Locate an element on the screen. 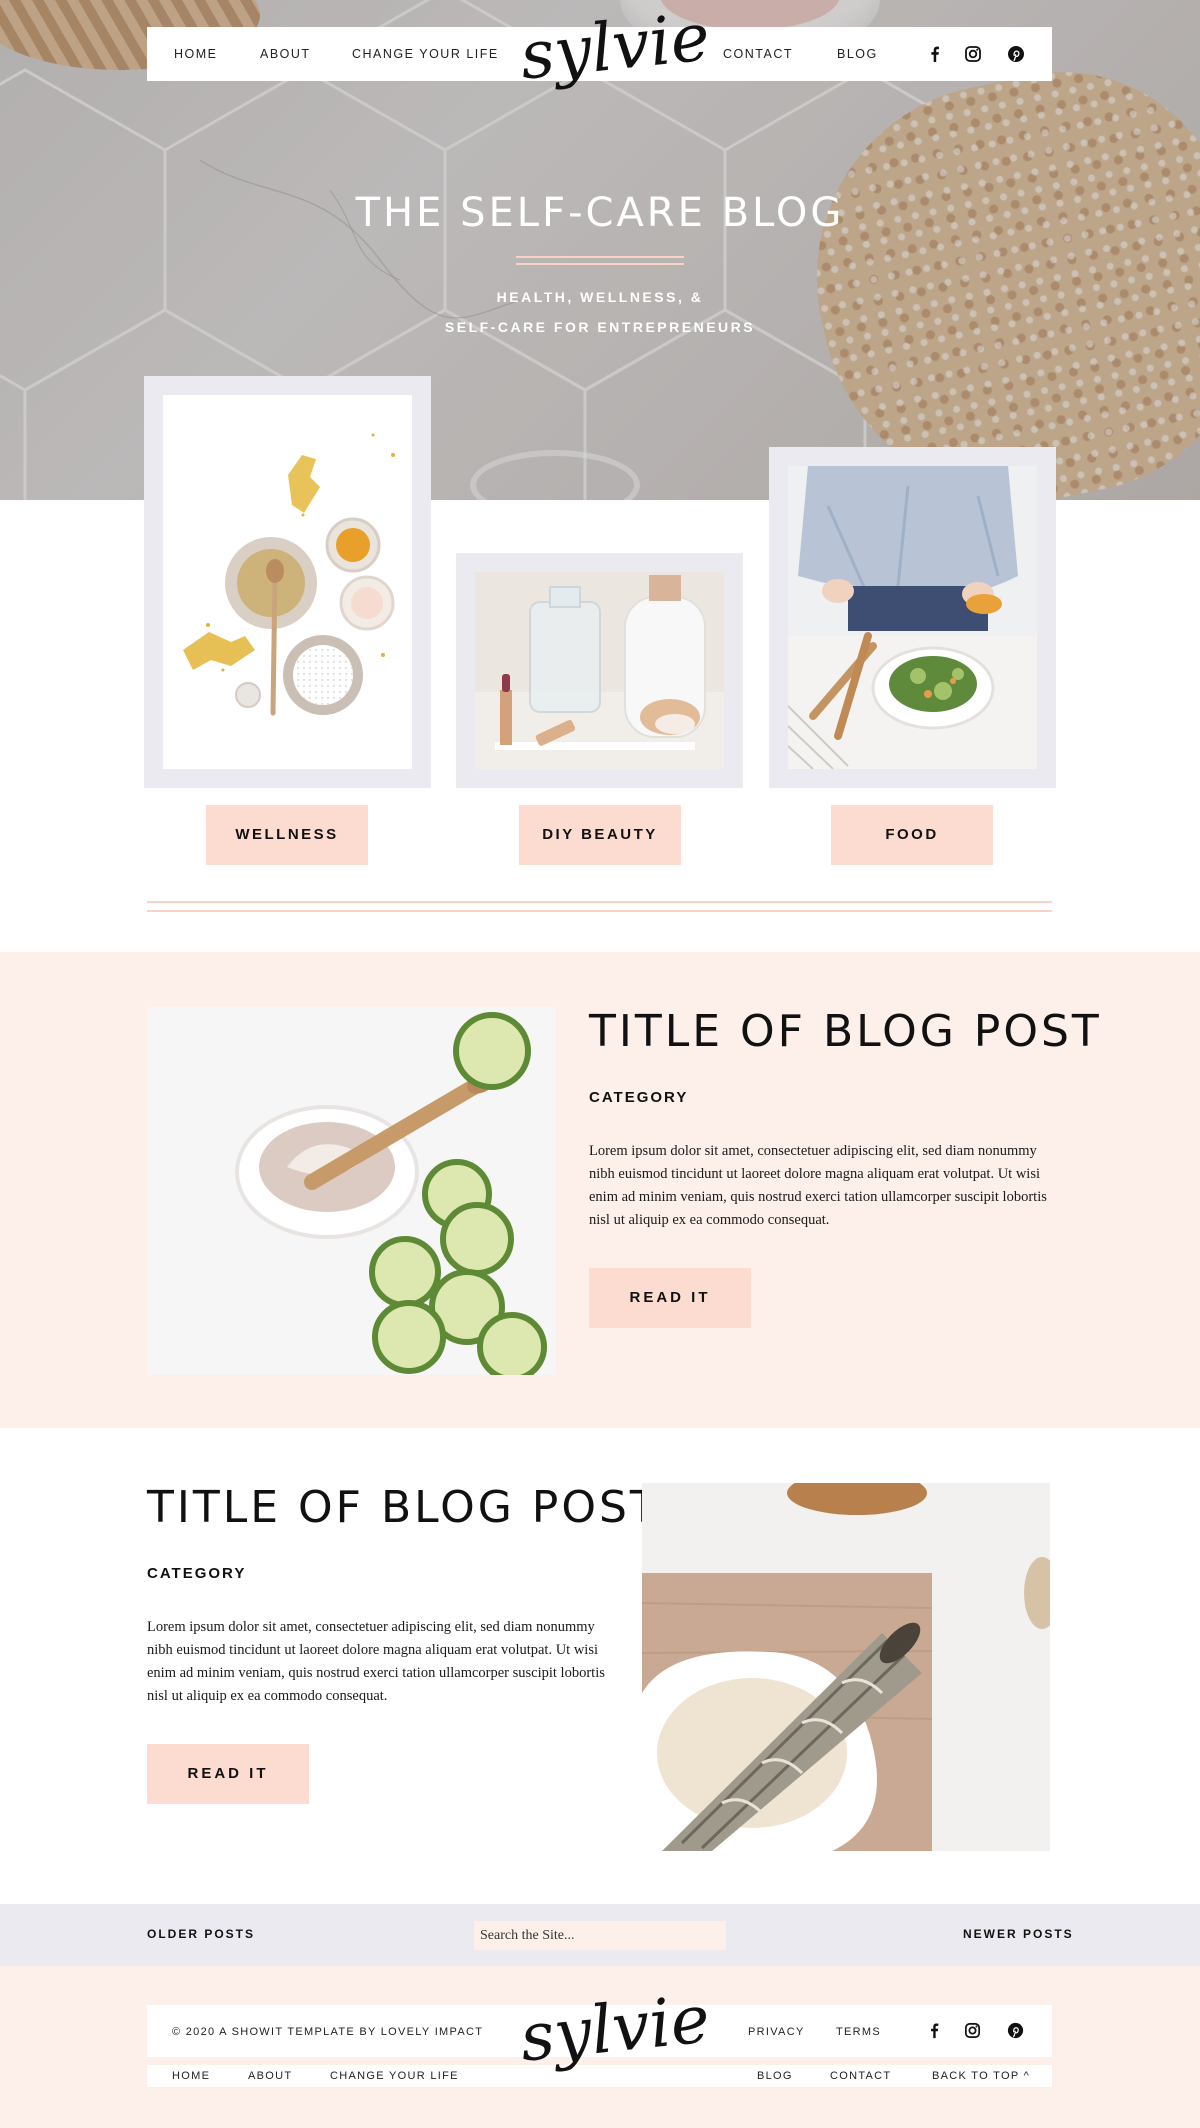  footer-link-about: ABOUT is located at coordinates (270, 2076).